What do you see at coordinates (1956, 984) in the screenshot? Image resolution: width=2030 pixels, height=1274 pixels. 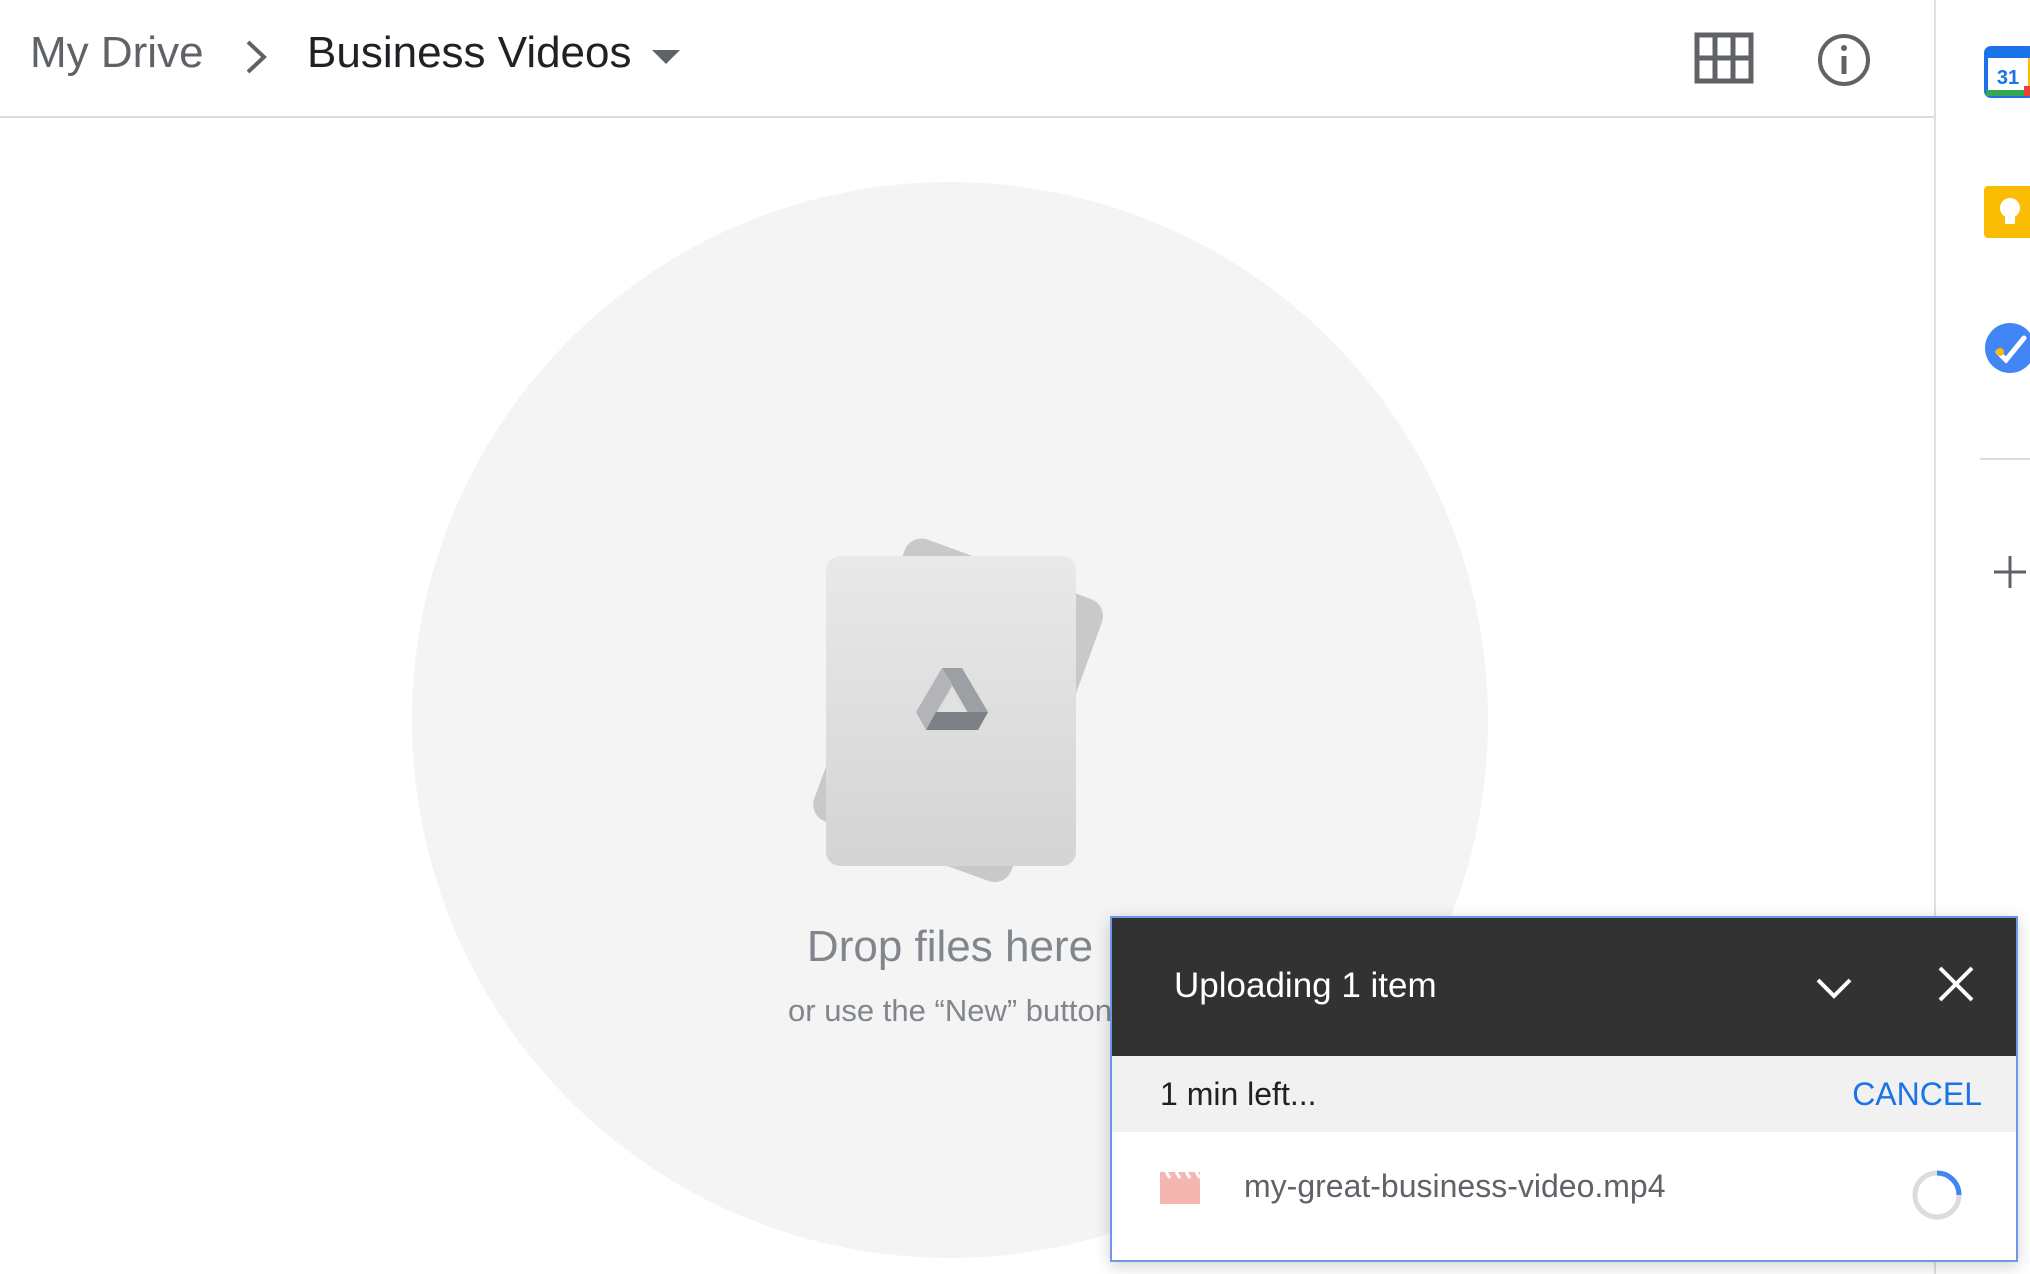 I see `close-icon` at bounding box center [1956, 984].